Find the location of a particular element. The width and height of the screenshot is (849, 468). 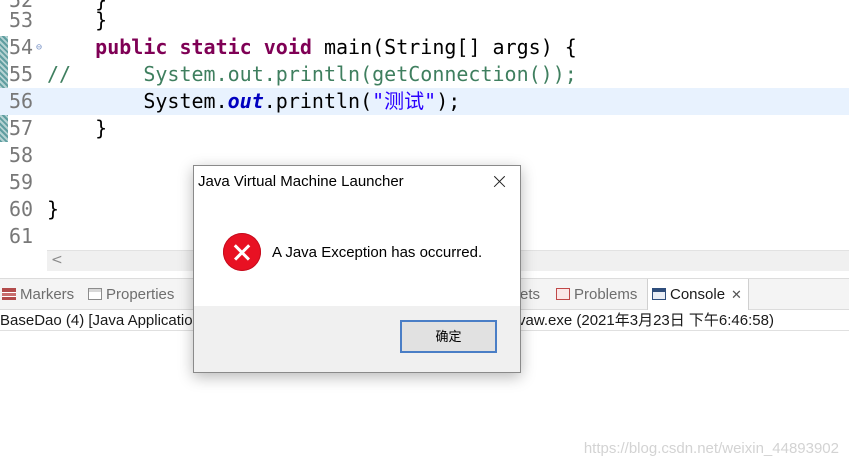

line-number: 61 is located at coordinates (21, 236).